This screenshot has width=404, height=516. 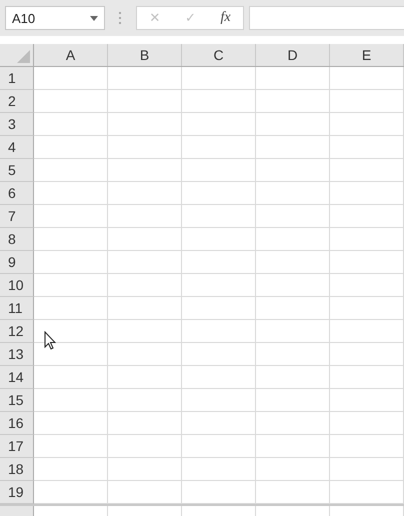 What do you see at coordinates (293, 55) in the screenshot?
I see `column-header: D` at bounding box center [293, 55].